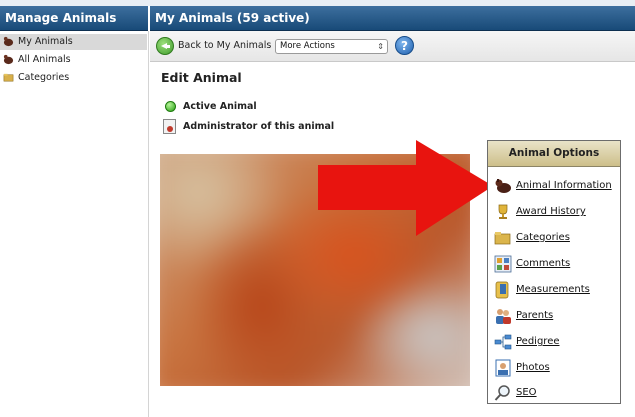  I want to click on more-actions-select: More Actions ⇕, so click(331, 46).